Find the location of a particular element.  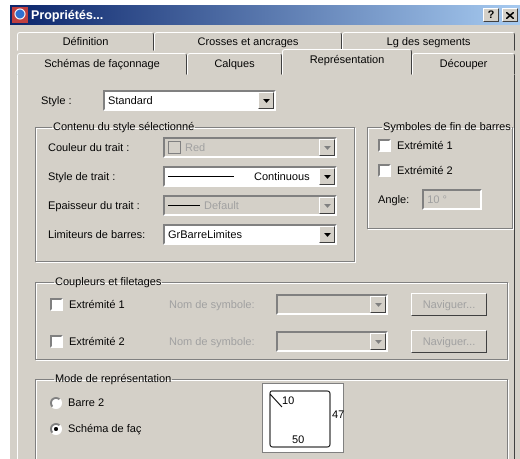

group-title: Coupleurs et filetages is located at coordinates (108, 282).